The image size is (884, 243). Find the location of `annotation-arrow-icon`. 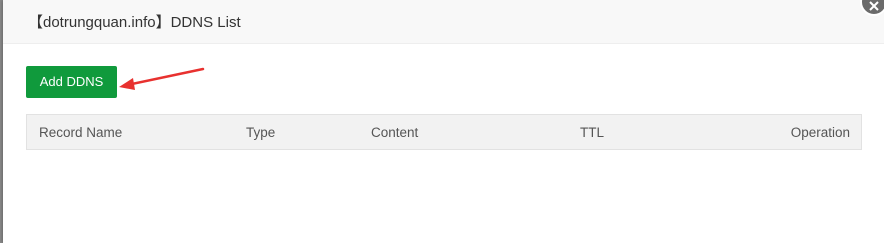

annotation-arrow-icon is located at coordinates (162, 78).